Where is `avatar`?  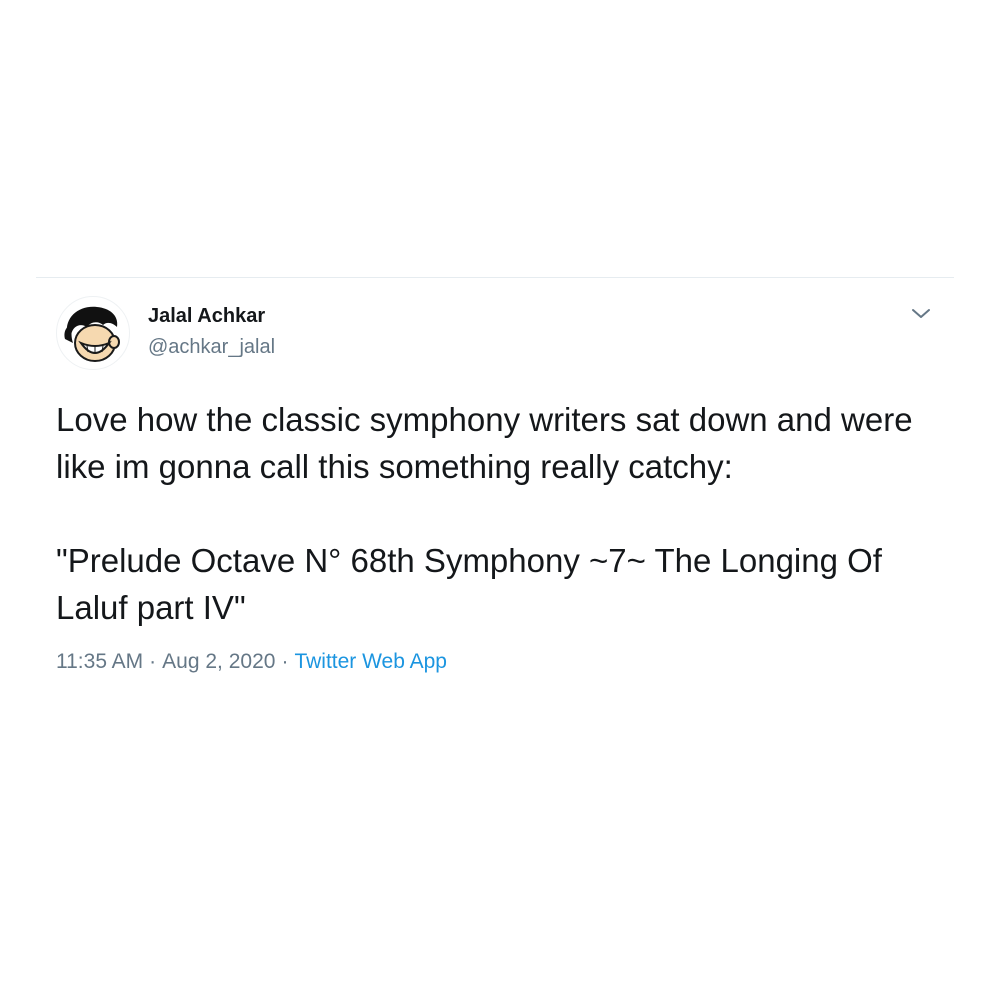
avatar is located at coordinates (93, 333).